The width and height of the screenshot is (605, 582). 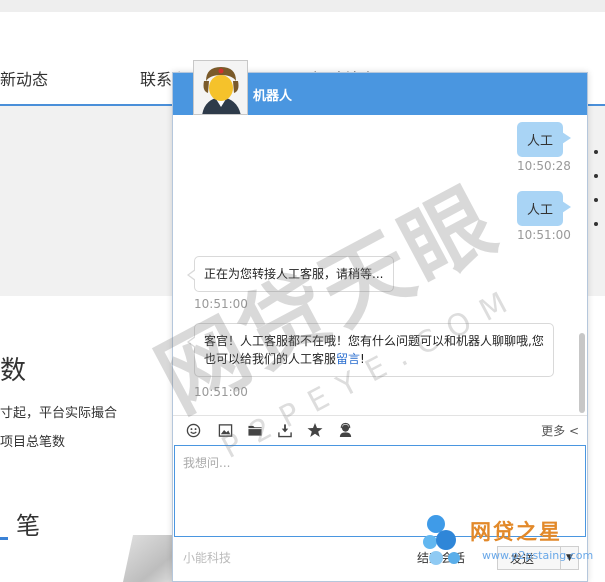 I want to click on nav-item-news: 新动态, so click(x=24, y=78).